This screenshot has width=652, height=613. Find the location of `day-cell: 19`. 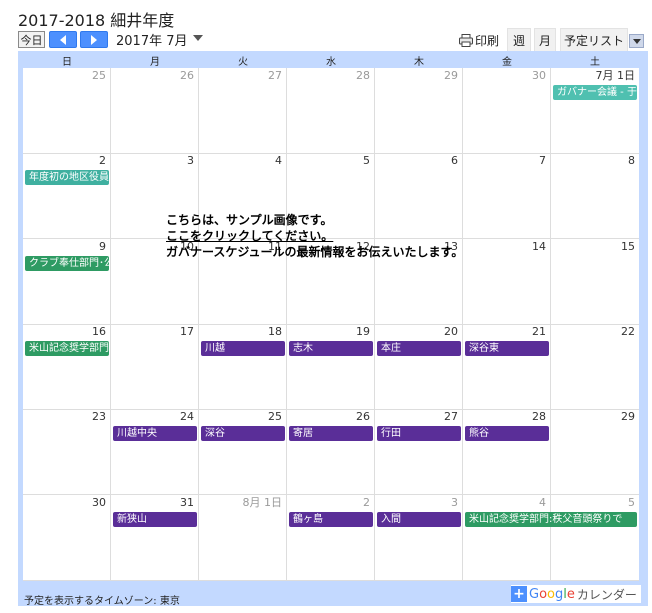

day-cell: 19 is located at coordinates (331, 367).